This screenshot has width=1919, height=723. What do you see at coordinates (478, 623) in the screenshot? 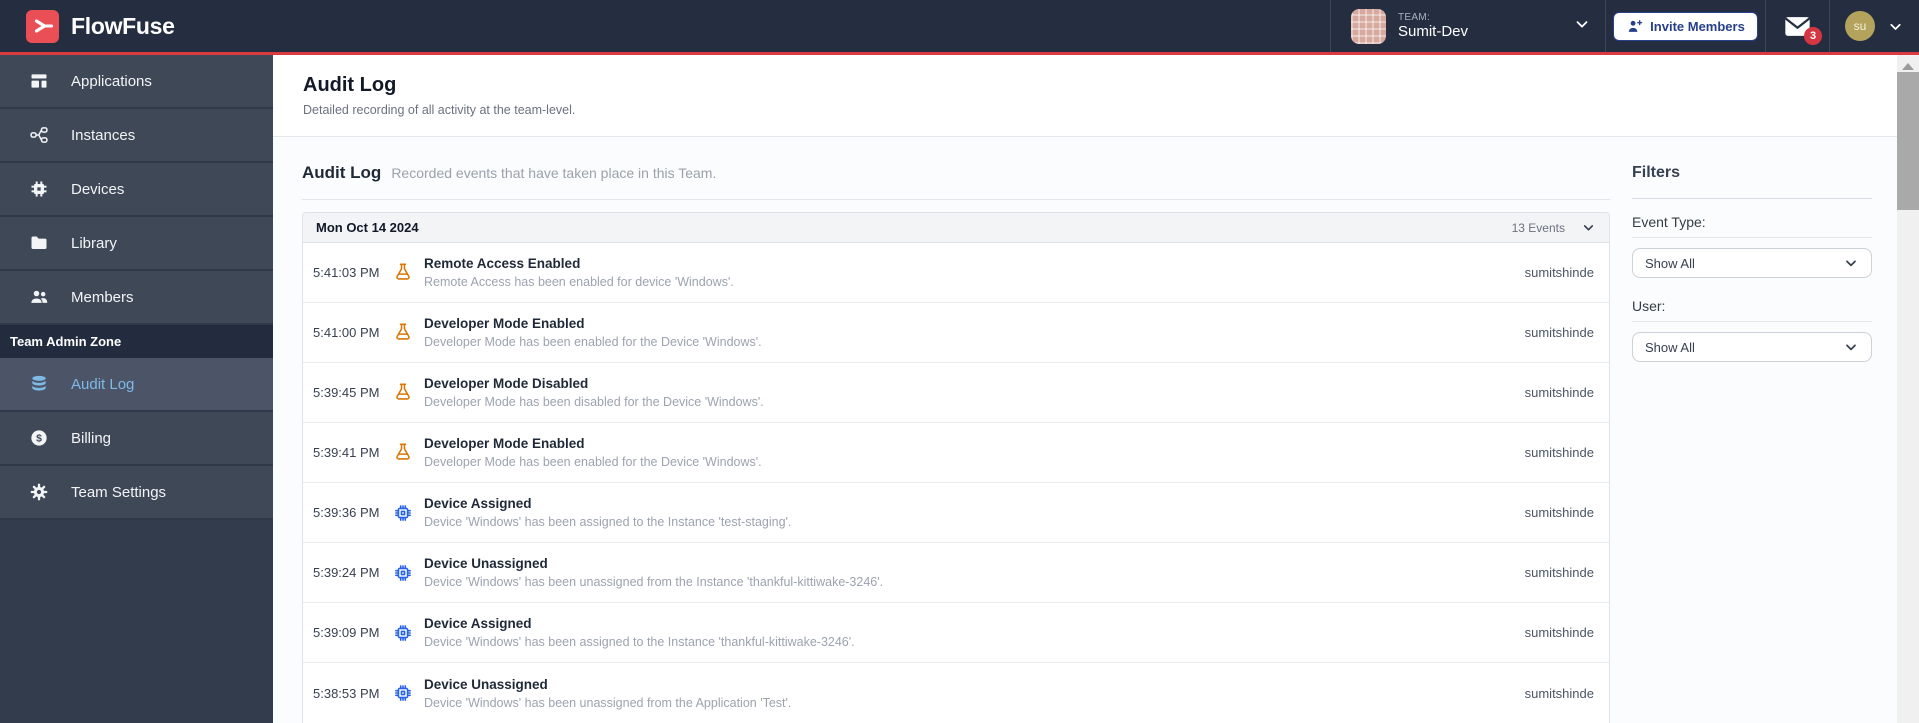
I see `event-title: Device Assigned` at bounding box center [478, 623].